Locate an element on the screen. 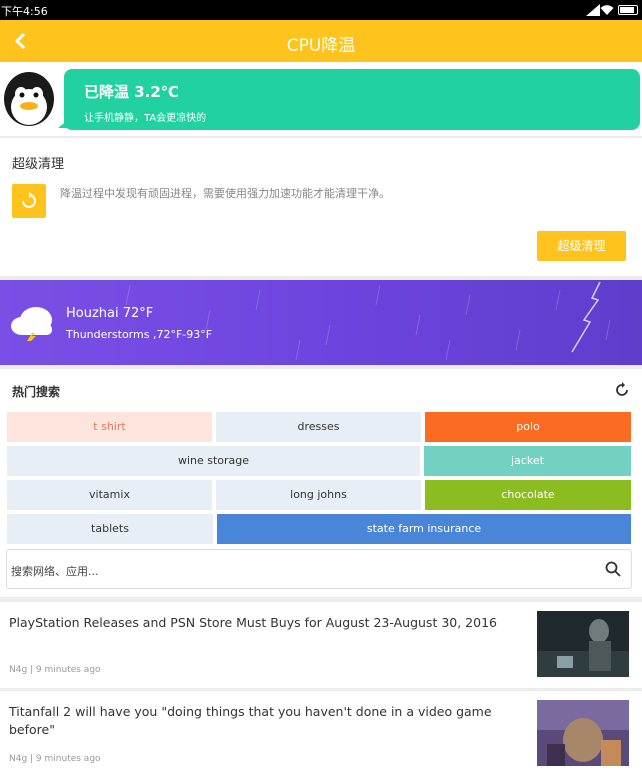 This screenshot has height=777, width=642. rain-lightning-background is located at coordinates (368, 321).